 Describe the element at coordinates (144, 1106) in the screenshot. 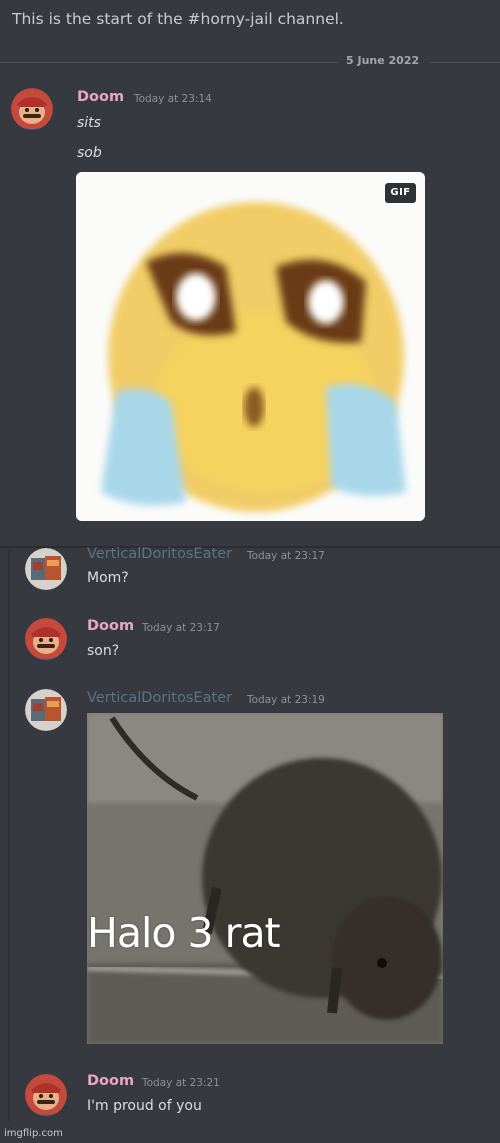

I see `message-text: I'm proud of you` at that location.